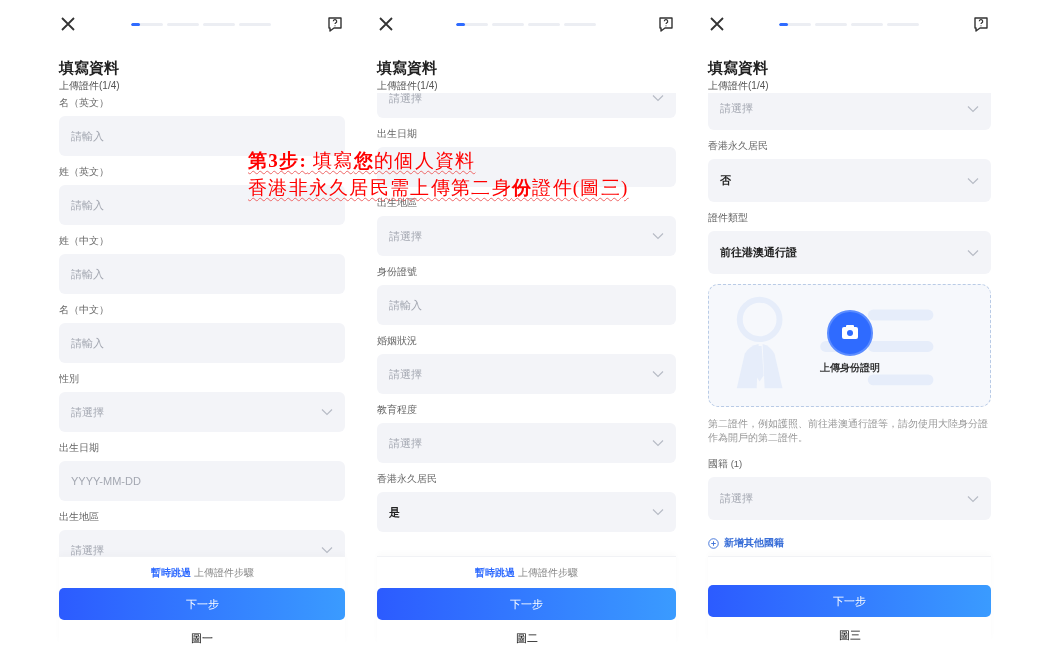  I want to click on field-label: 教育程度, so click(397, 410).